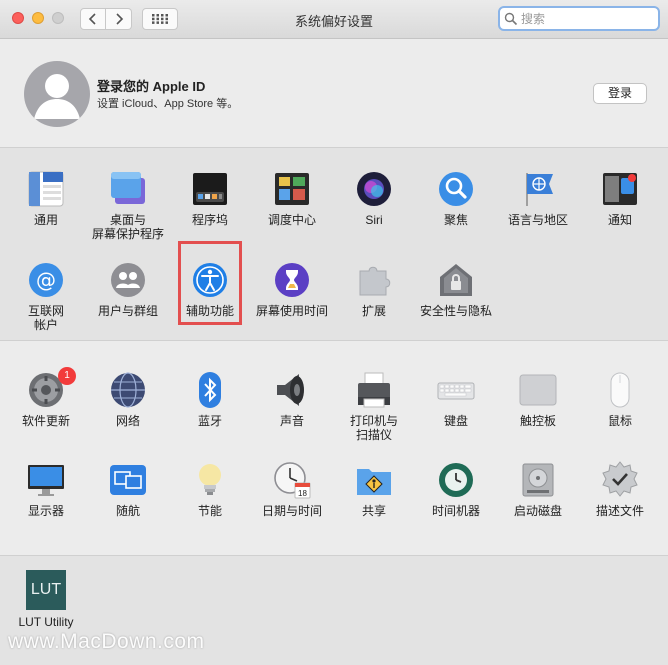 The width and height of the screenshot is (668, 665). What do you see at coordinates (45, 318) in the screenshot?
I see `pane-label: 互联网 帐户` at bounding box center [45, 318].